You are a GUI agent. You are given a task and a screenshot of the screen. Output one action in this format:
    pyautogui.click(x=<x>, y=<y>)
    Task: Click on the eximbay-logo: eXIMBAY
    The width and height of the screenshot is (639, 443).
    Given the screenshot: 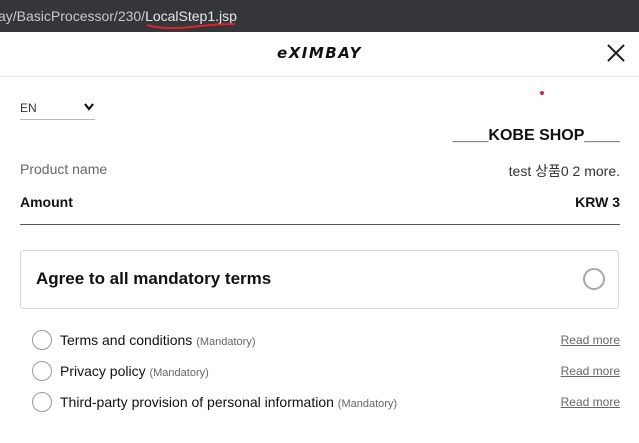 What is the action you would take?
    pyautogui.click(x=319, y=53)
    